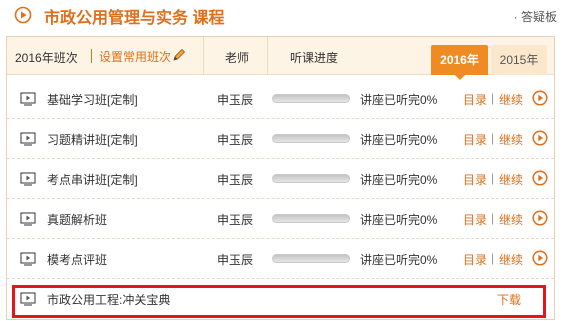 The height and width of the screenshot is (321, 563). I want to click on session-label: 2016年班次, so click(46, 58).